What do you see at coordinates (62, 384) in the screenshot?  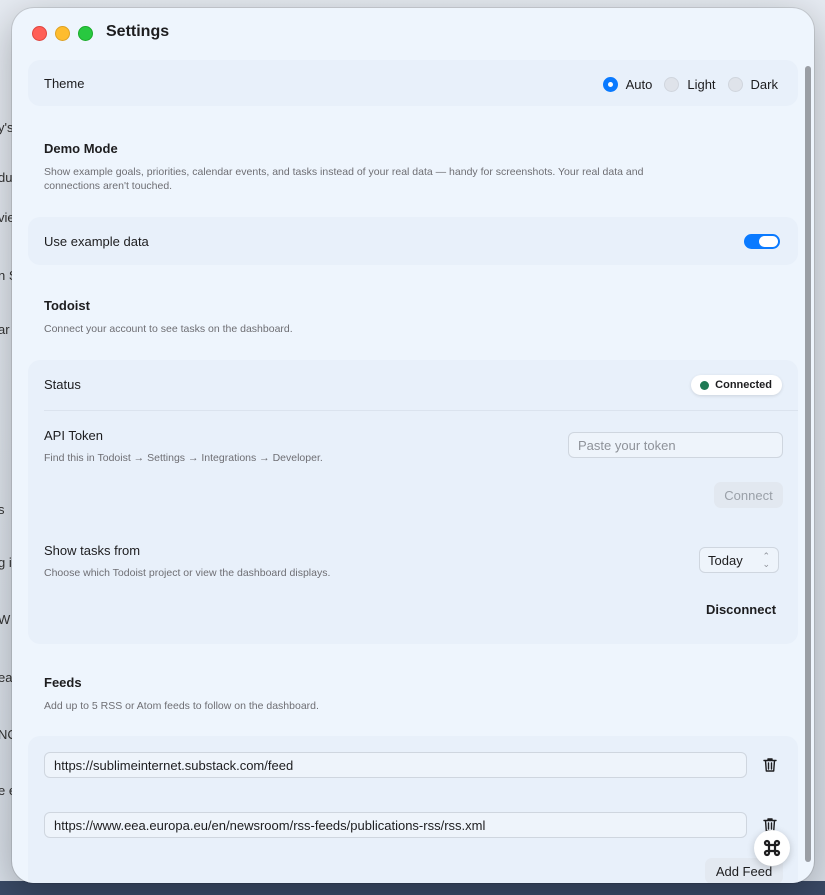 I see `status-label: Status` at bounding box center [62, 384].